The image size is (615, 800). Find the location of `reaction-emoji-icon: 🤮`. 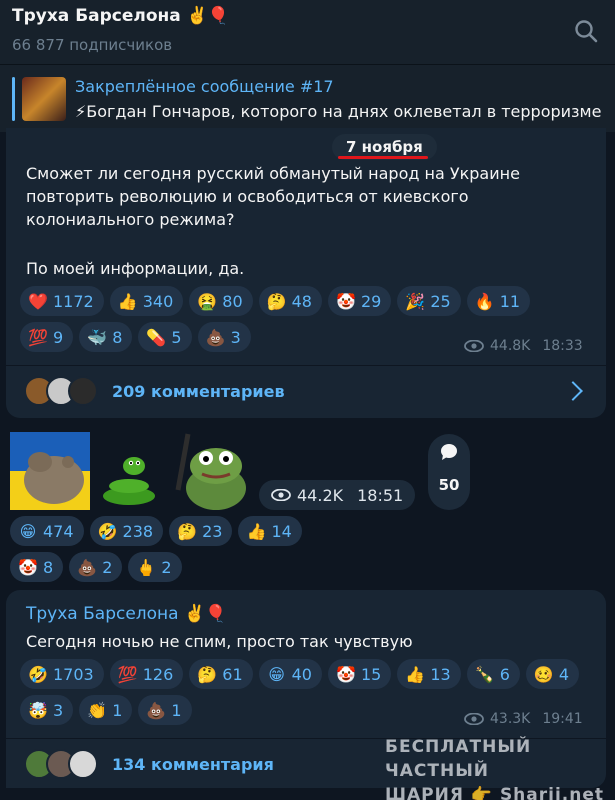

reaction-emoji-icon: 🤮 is located at coordinates (207, 301).